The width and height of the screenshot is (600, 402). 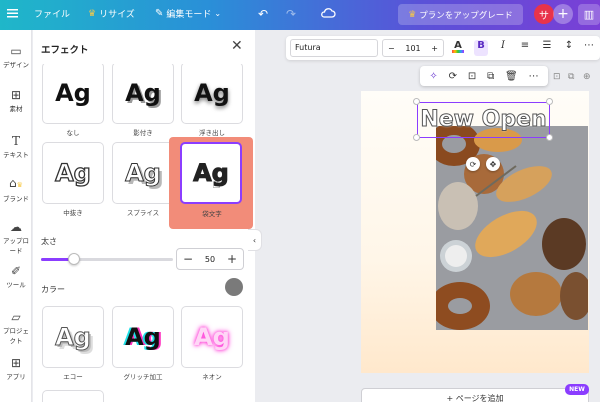 What do you see at coordinates (210, 259) in the screenshot?
I see `thickness-stepper: − 50 +` at bounding box center [210, 259].